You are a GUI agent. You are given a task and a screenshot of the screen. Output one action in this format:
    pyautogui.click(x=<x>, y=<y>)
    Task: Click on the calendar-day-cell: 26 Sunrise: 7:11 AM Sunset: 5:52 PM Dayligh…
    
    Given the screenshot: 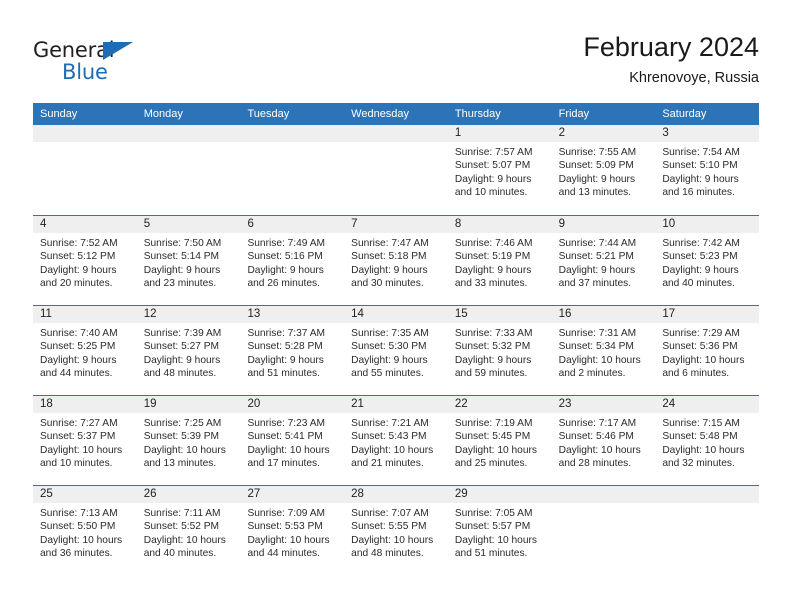 What is the action you would take?
    pyautogui.click(x=188, y=530)
    